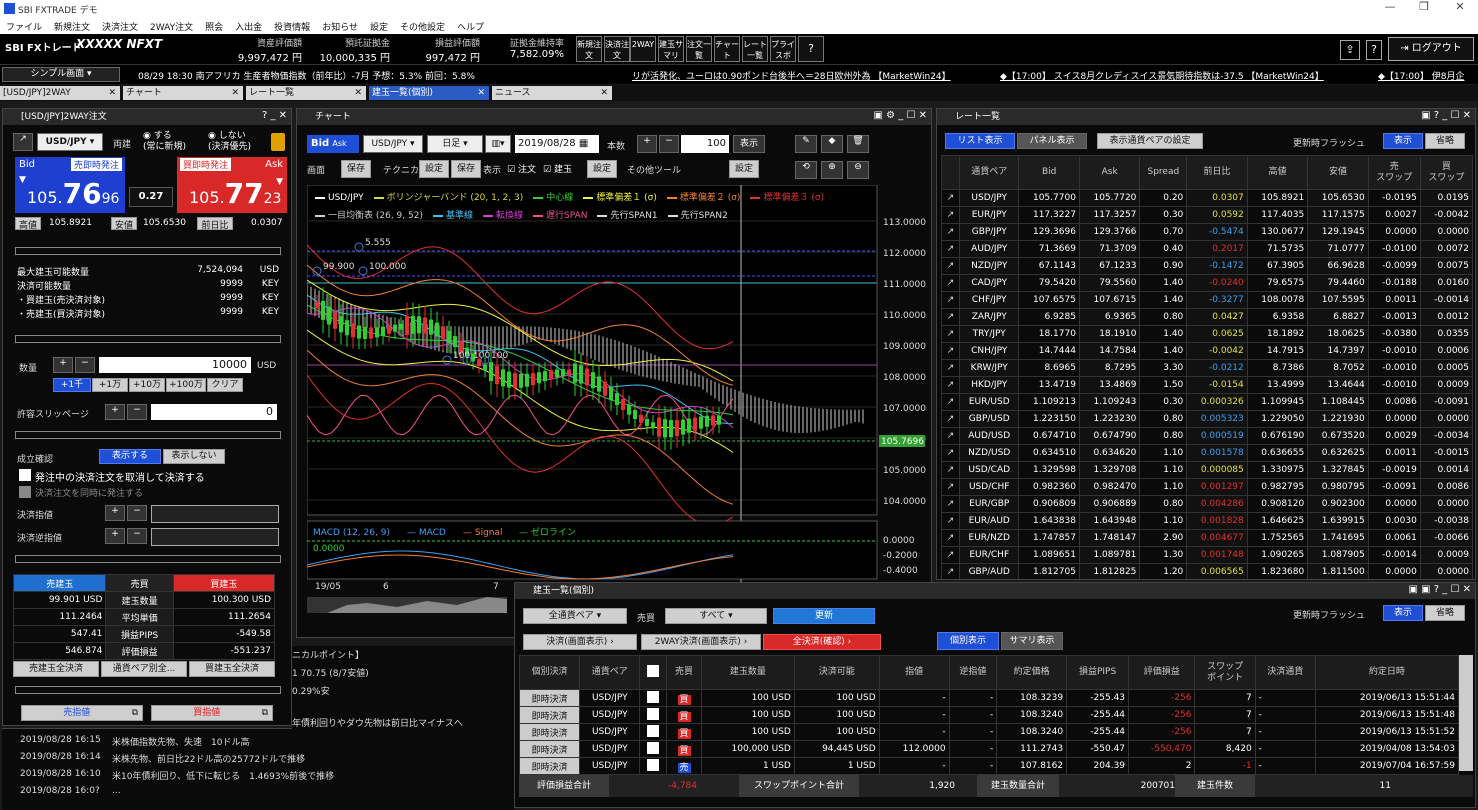 This screenshot has height=810, width=1478. I want to click on rate-cell: 107.6715, so click(1109, 300).